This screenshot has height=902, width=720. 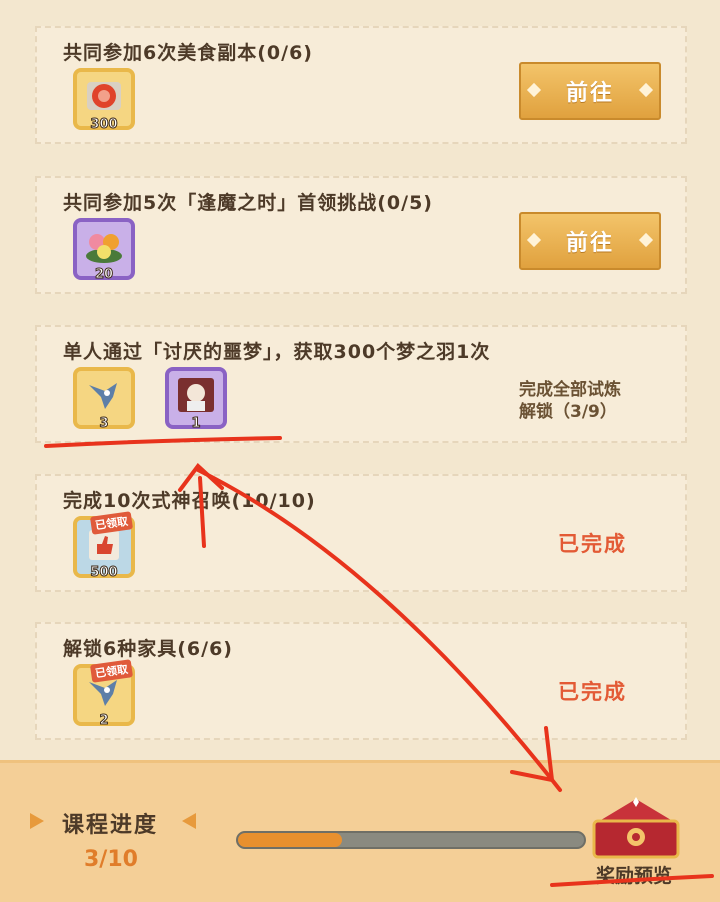 I want to click on reward-item: 300, so click(x=104, y=100).